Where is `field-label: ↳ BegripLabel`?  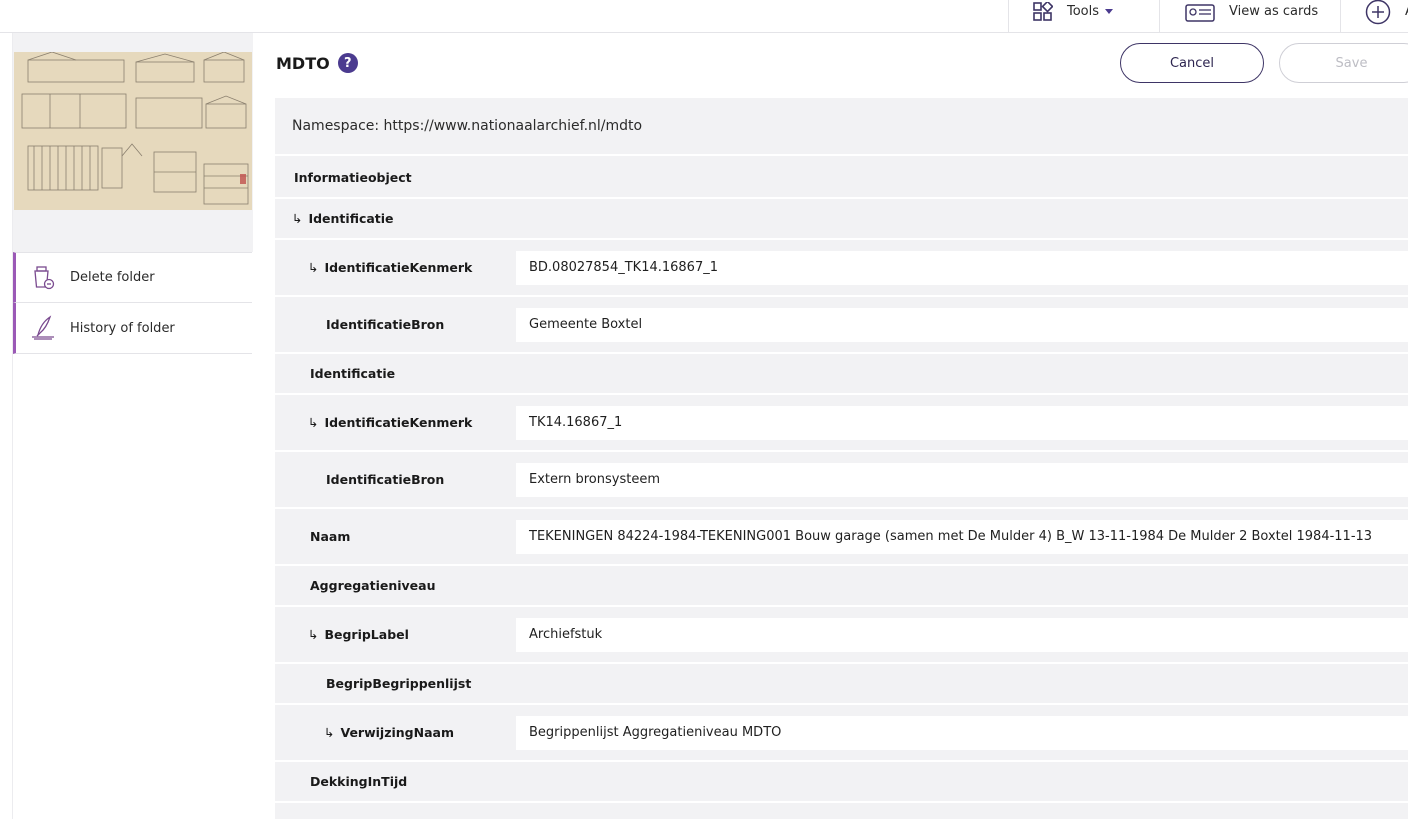 field-label: ↳ BegripLabel is located at coordinates (358, 634).